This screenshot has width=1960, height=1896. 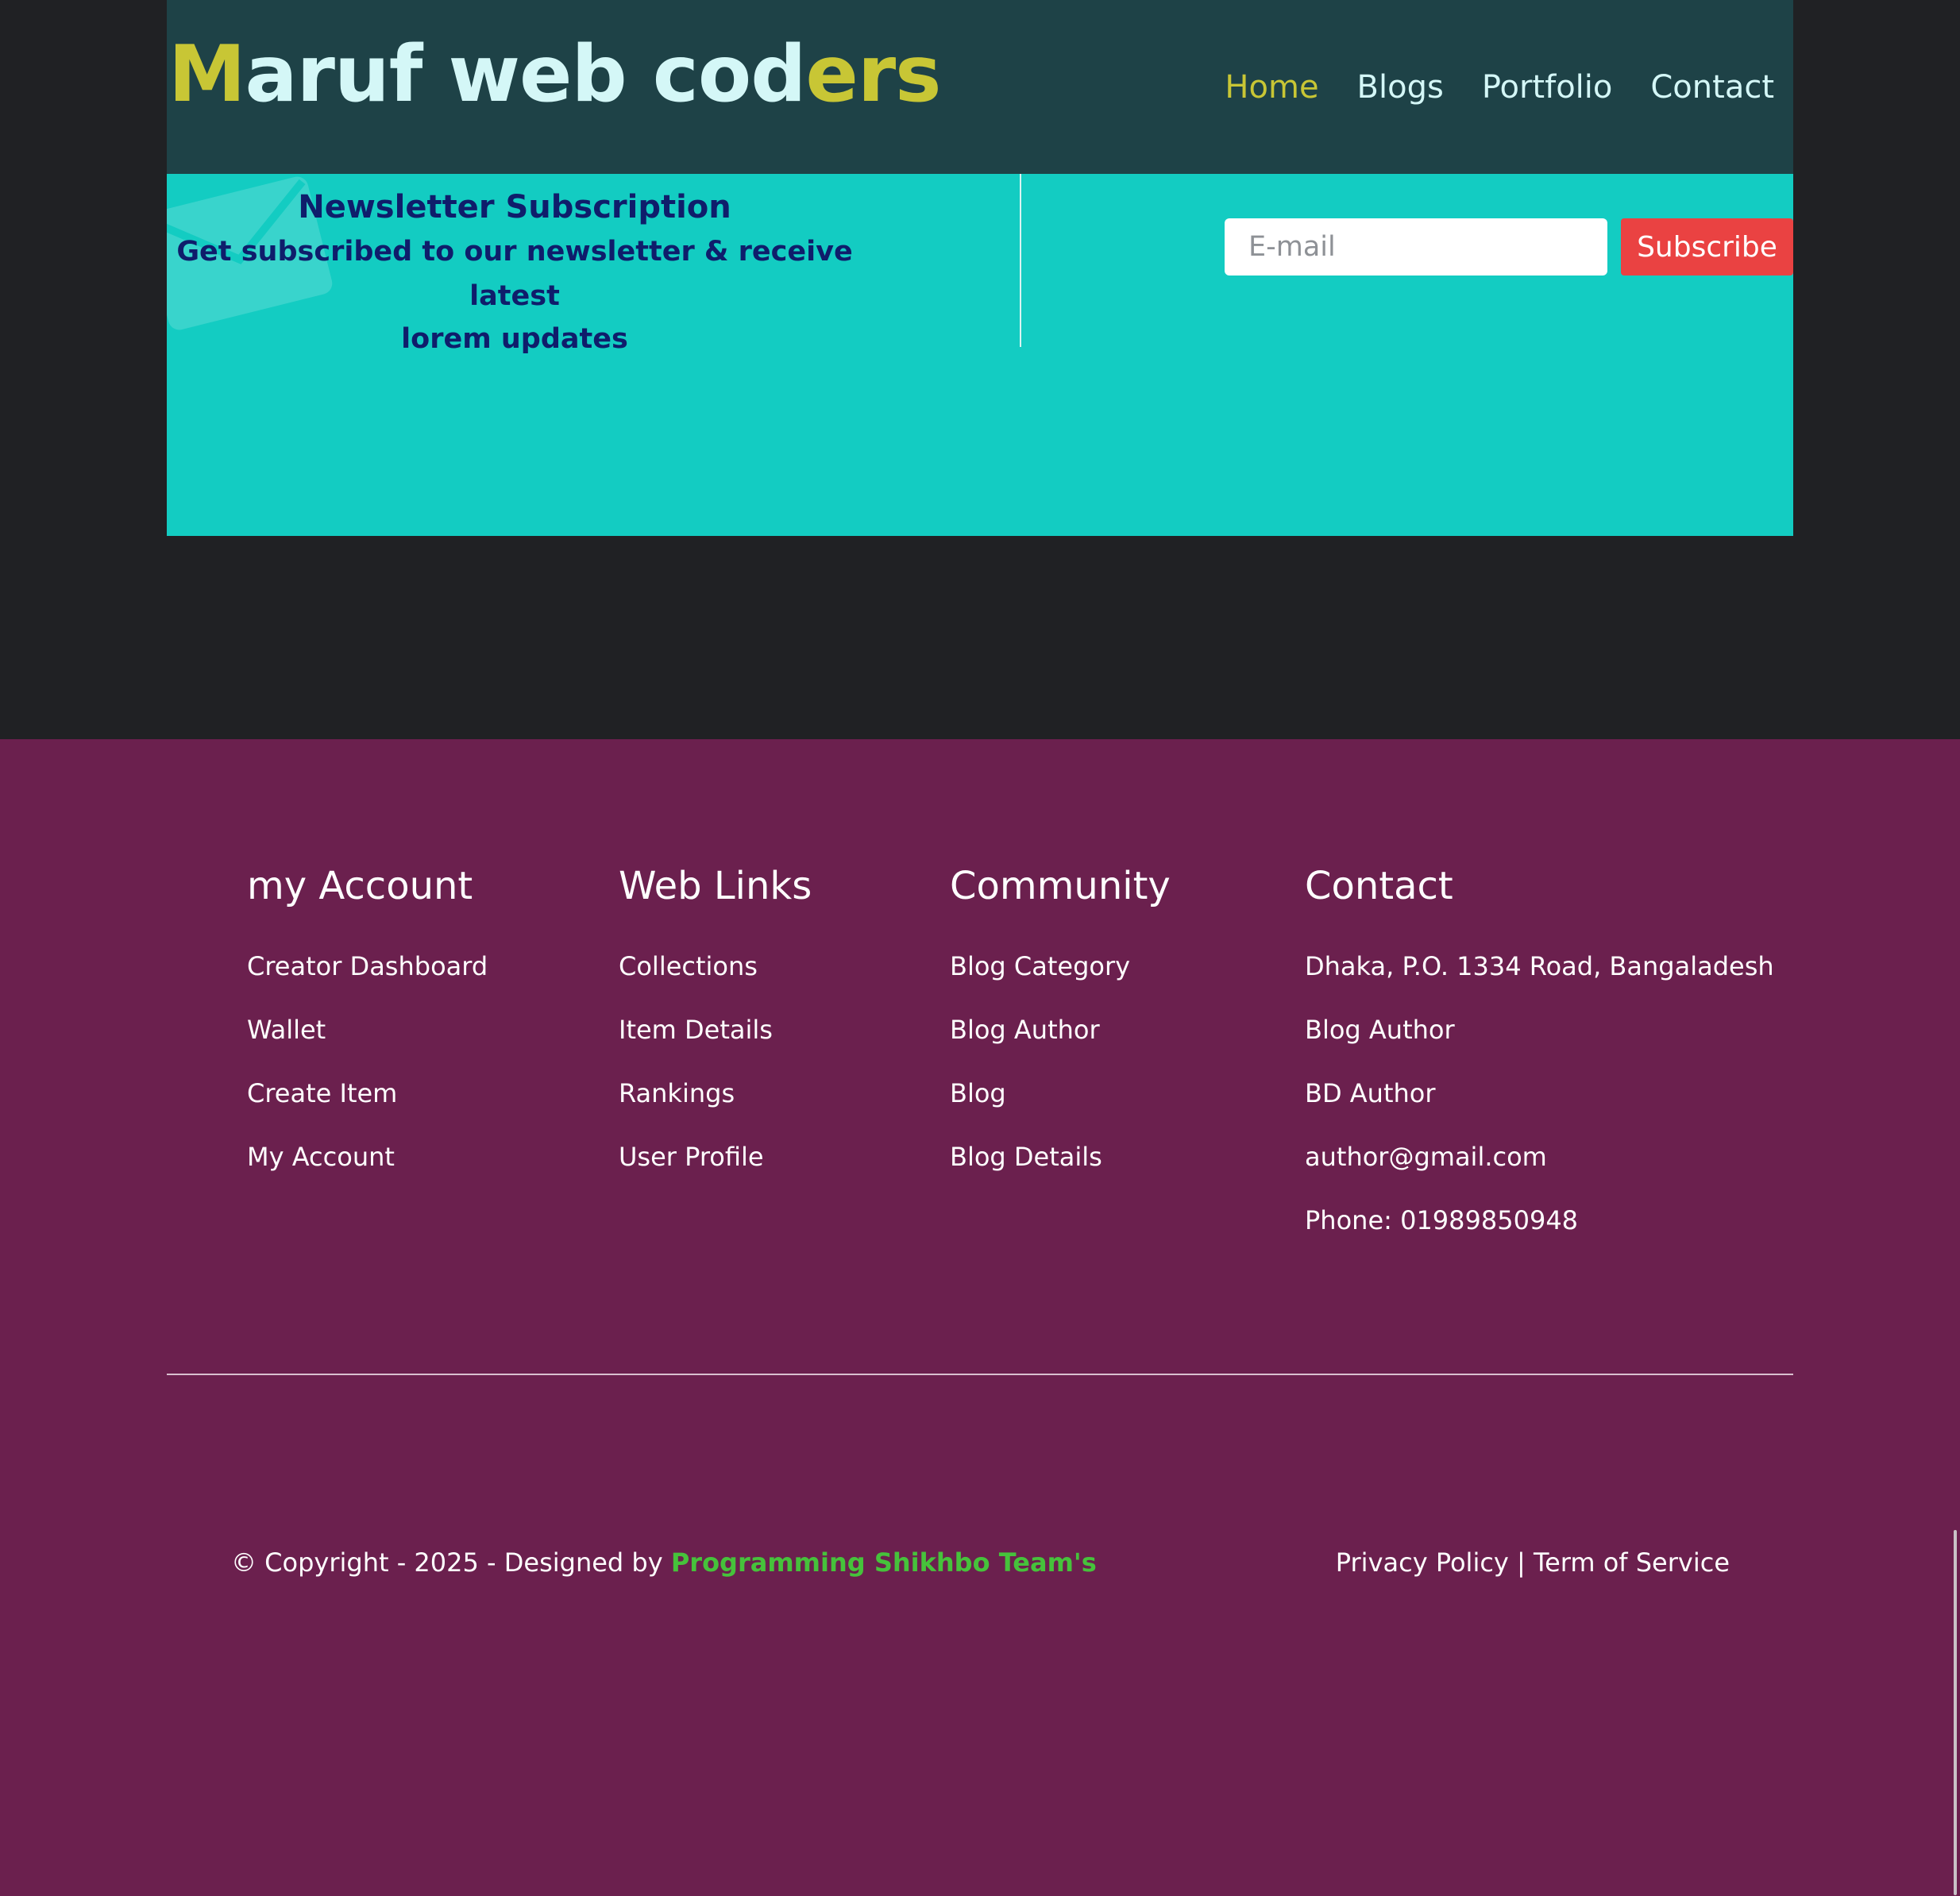 What do you see at coordinates (360, 886) in the screenshot?
I see `footer-heading-my-account: my Account` at bounding box center [360, 886].